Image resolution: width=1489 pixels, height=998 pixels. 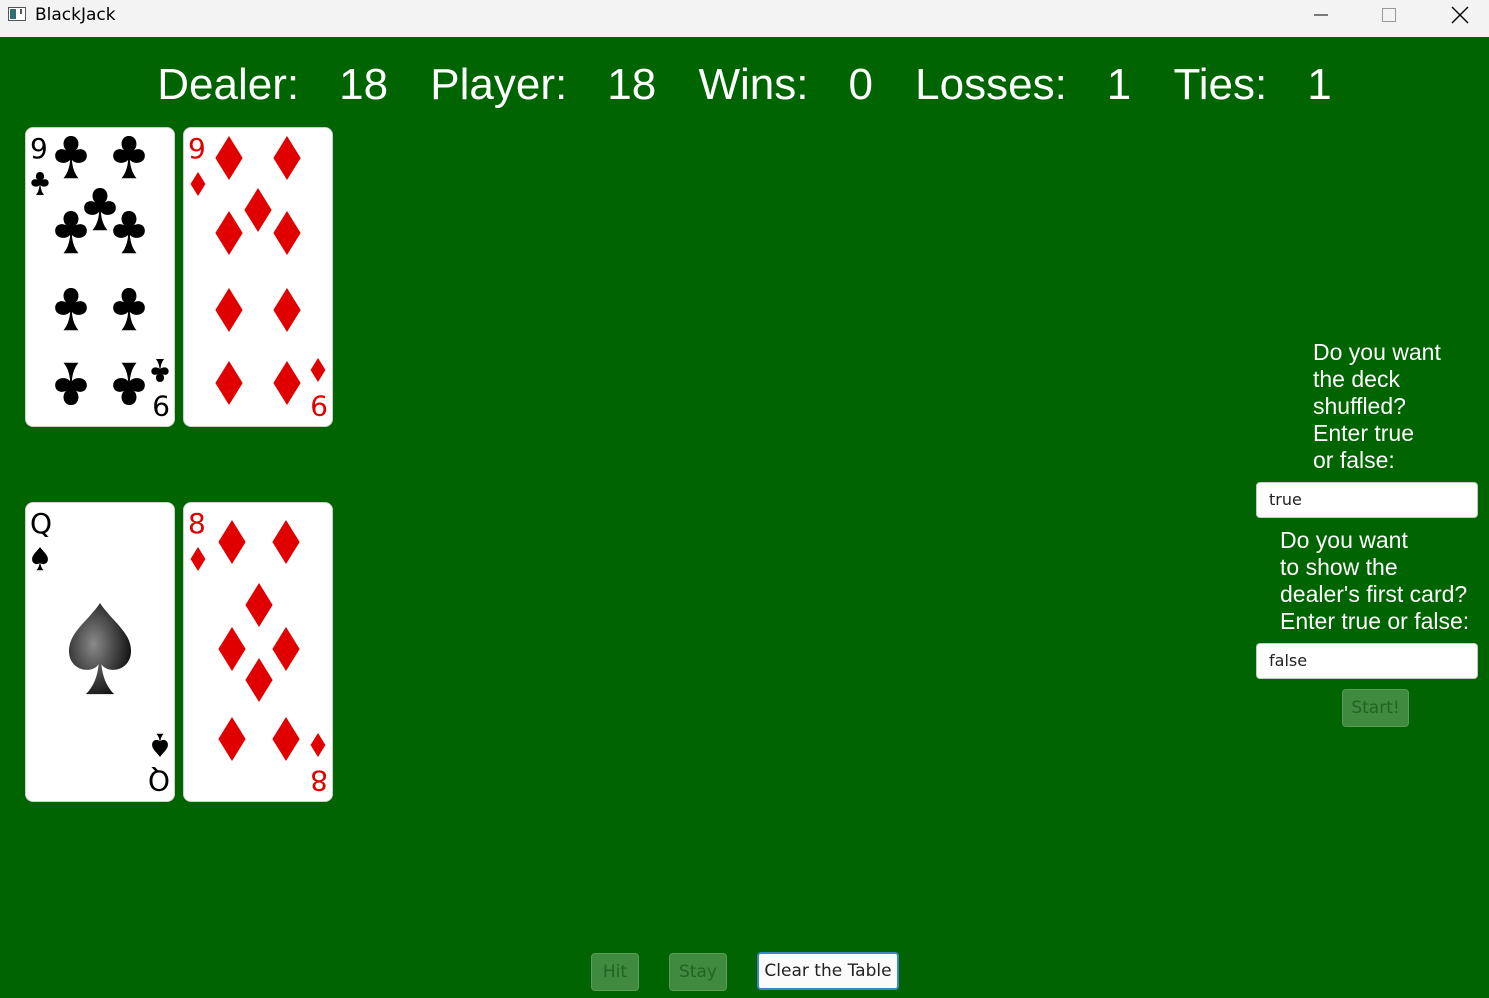 I want to click on losses-value: 1, so click(x=1119, y=84).